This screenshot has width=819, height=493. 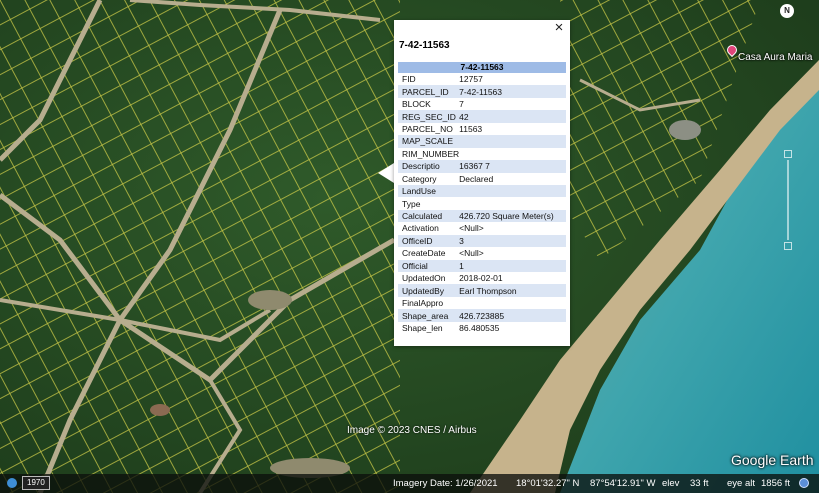 I want to click on close-icon: ×, so click(x=559, y=27).